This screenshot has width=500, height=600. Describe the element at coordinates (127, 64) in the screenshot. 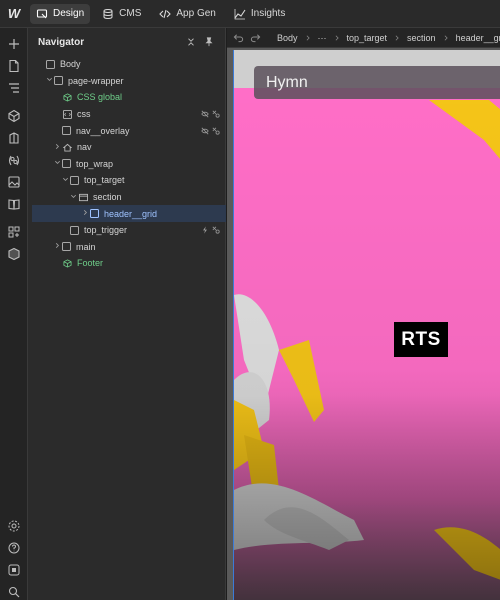

I see `tree-item-body: Body` at that location.